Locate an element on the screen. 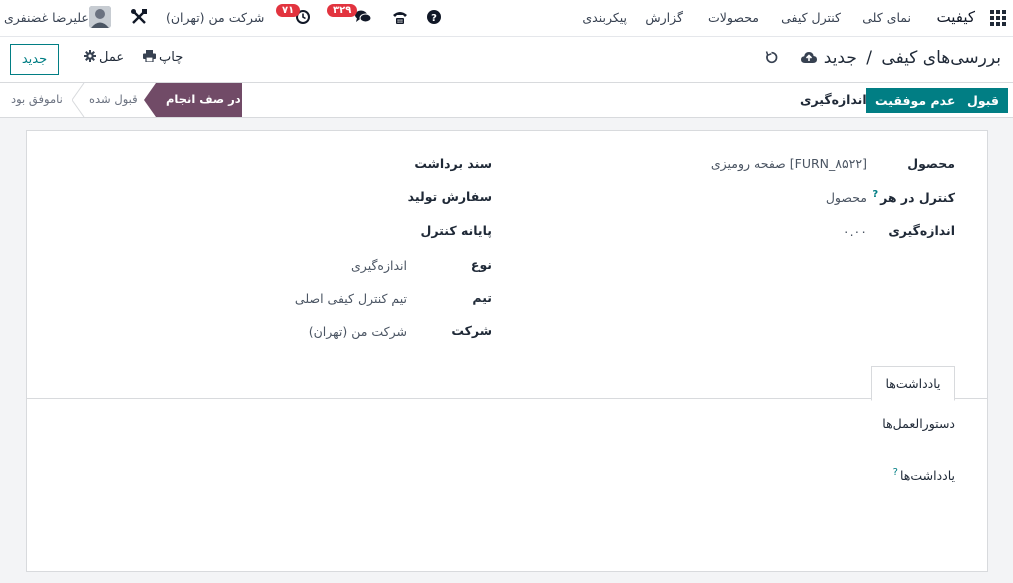 This screenshot has width=1013, height=583. company-switcher: شرکت من (تهران) is located at coordinates (215, 17).